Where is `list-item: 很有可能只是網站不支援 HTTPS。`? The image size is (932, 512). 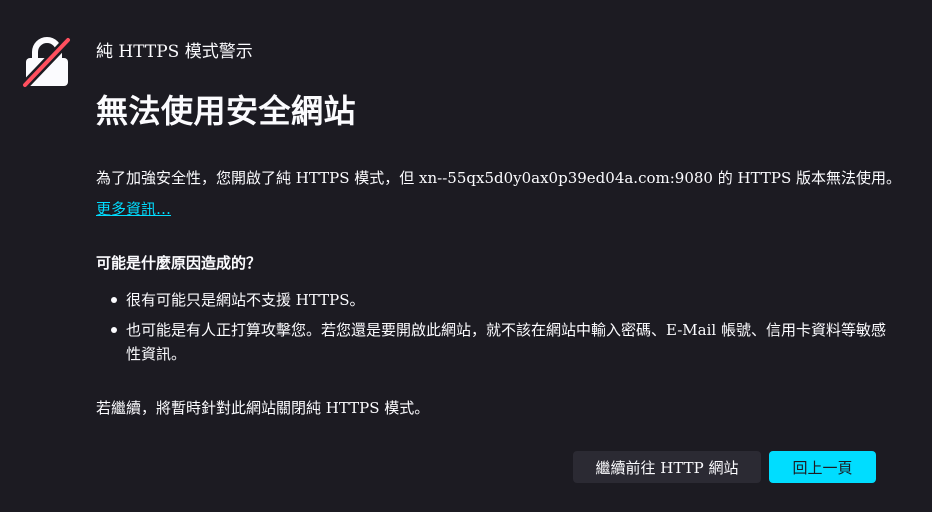 list-item: 很有可能只是網站不支援 HTTPS。 is located at coordinates (491, 300).